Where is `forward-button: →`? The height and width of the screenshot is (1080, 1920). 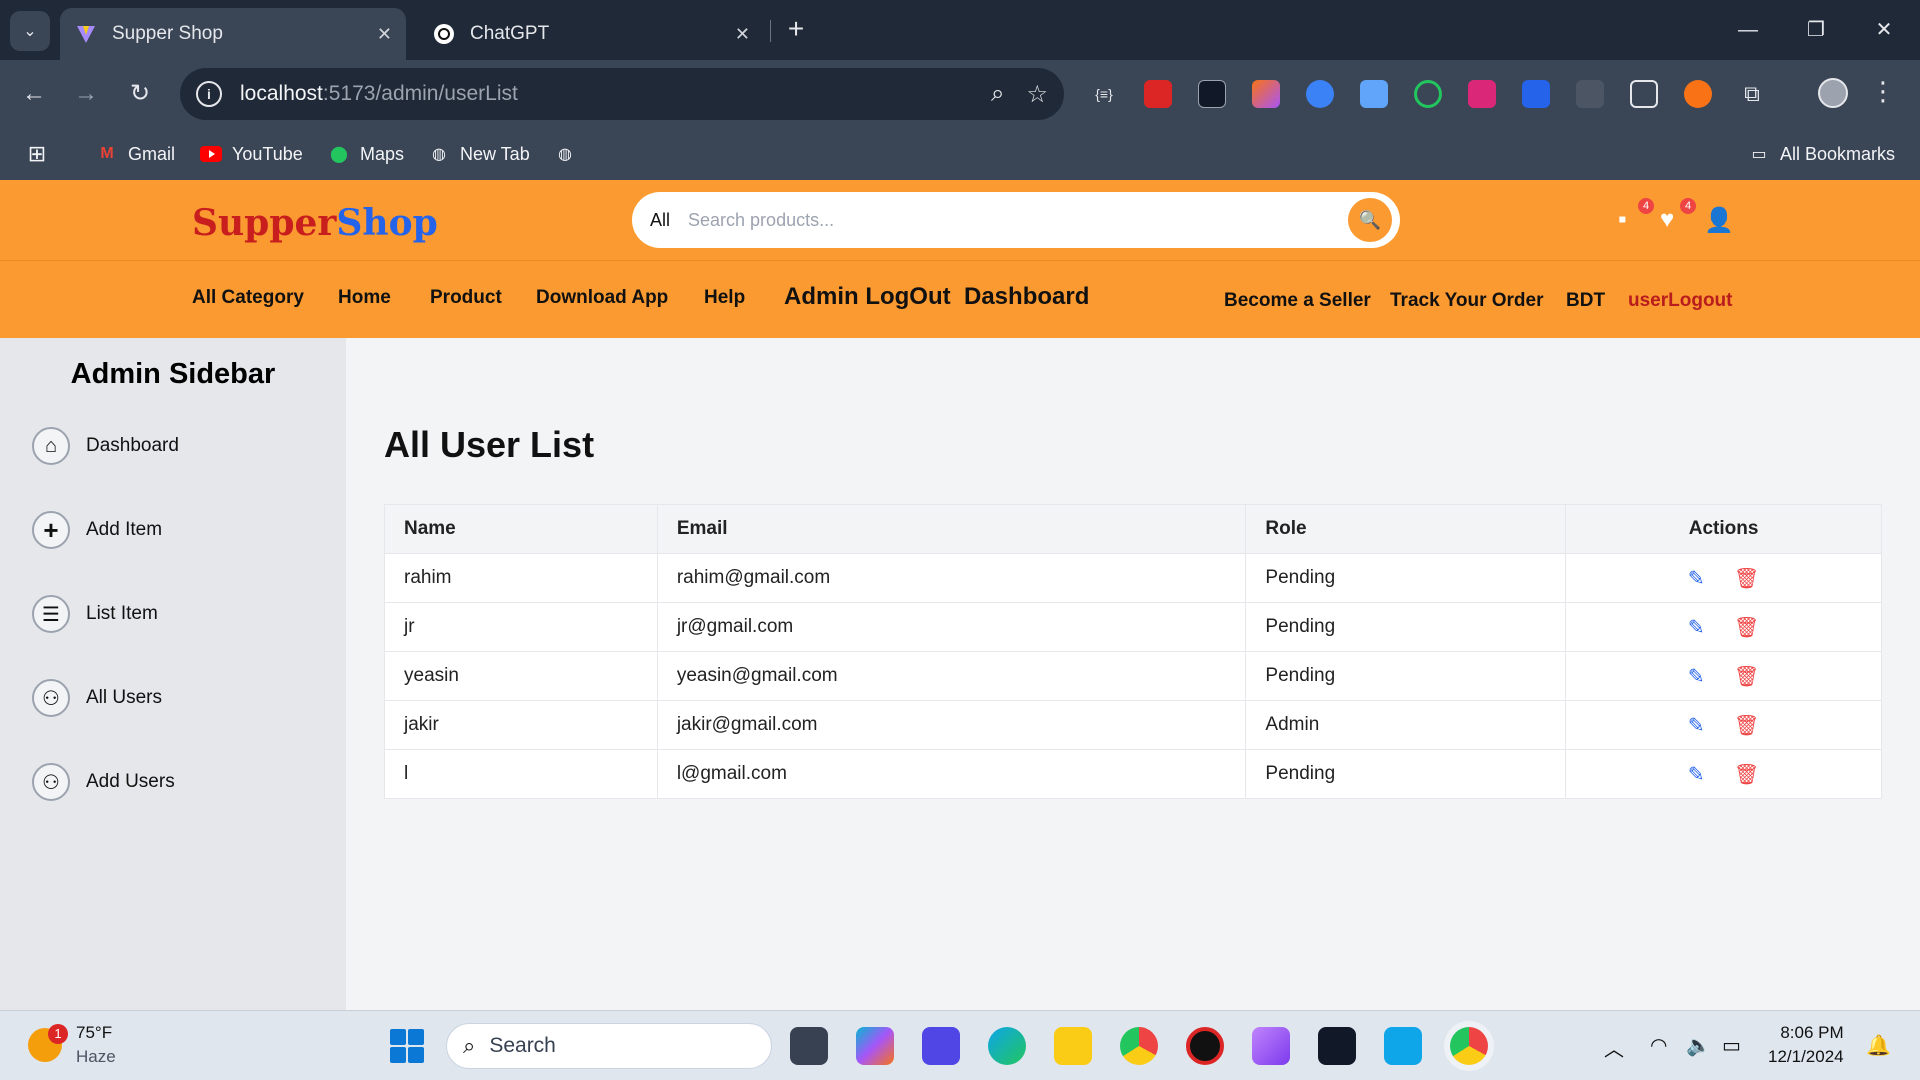 forward-button: → is located at coordinates (86, 94).